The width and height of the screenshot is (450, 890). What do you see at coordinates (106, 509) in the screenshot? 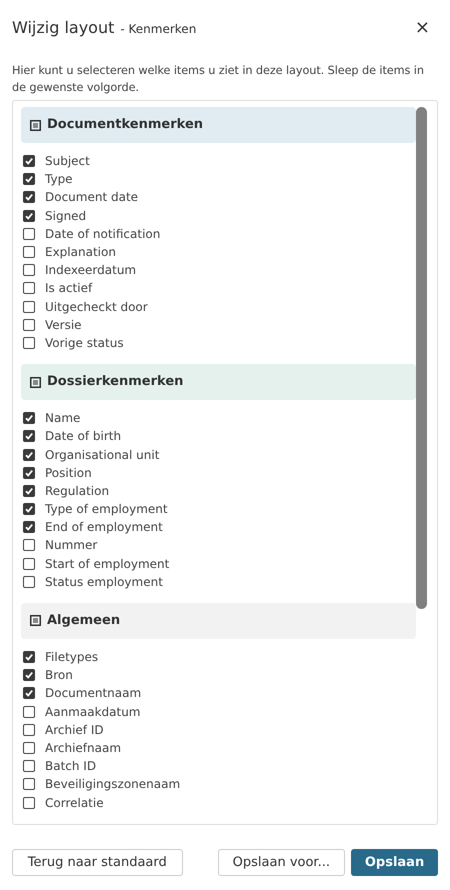
I see `item-label: Type of employment` at bounding box center [106, 509].